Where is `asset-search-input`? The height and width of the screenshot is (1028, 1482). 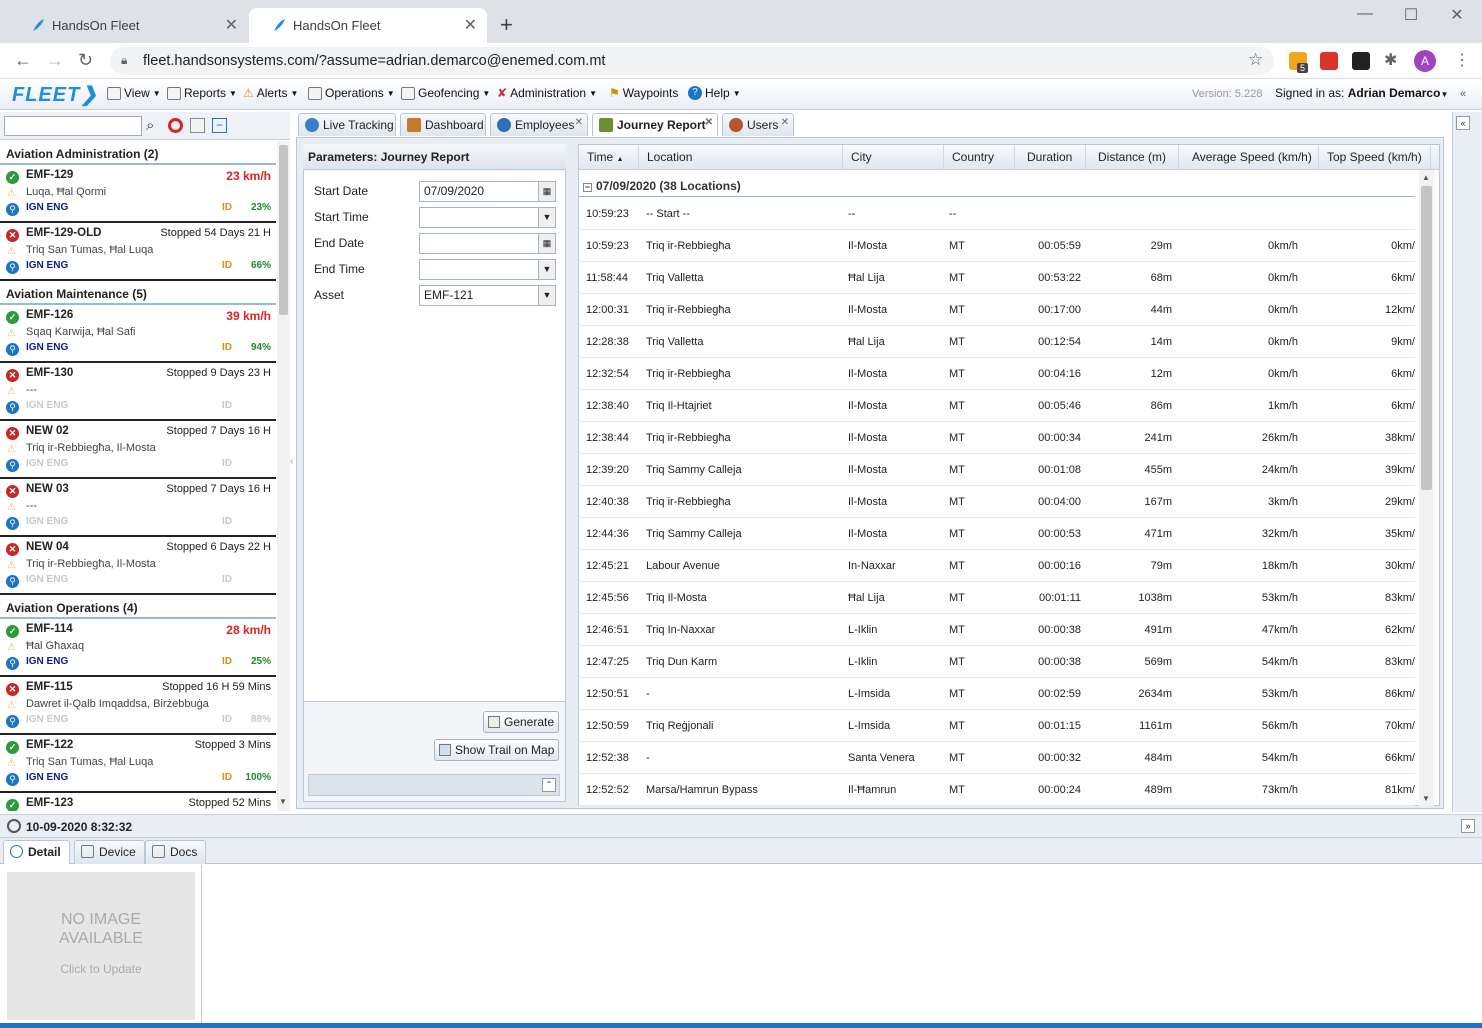 asset-search-input is located at coordinates (73, 126).